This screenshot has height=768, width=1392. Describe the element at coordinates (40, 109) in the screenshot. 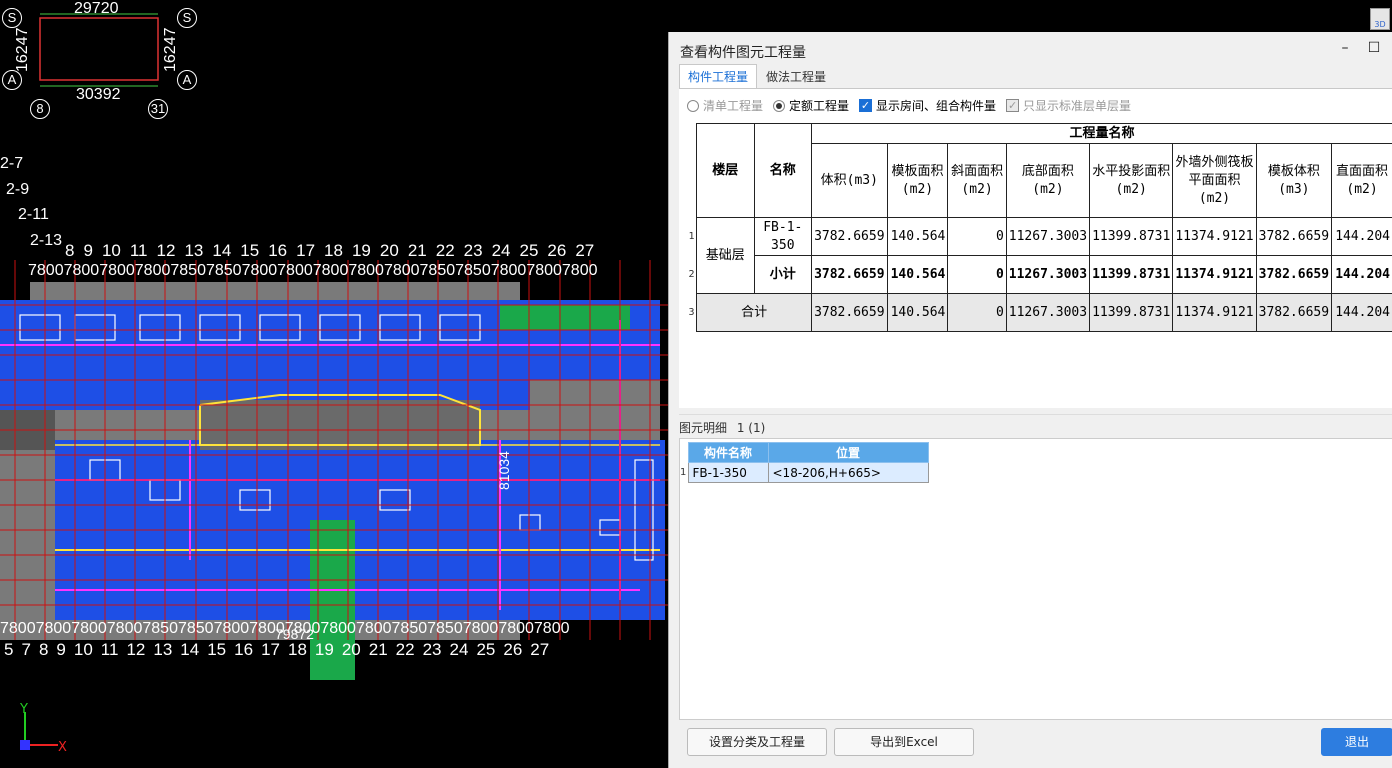

I see `axis-bubble-8: 8` at that location.